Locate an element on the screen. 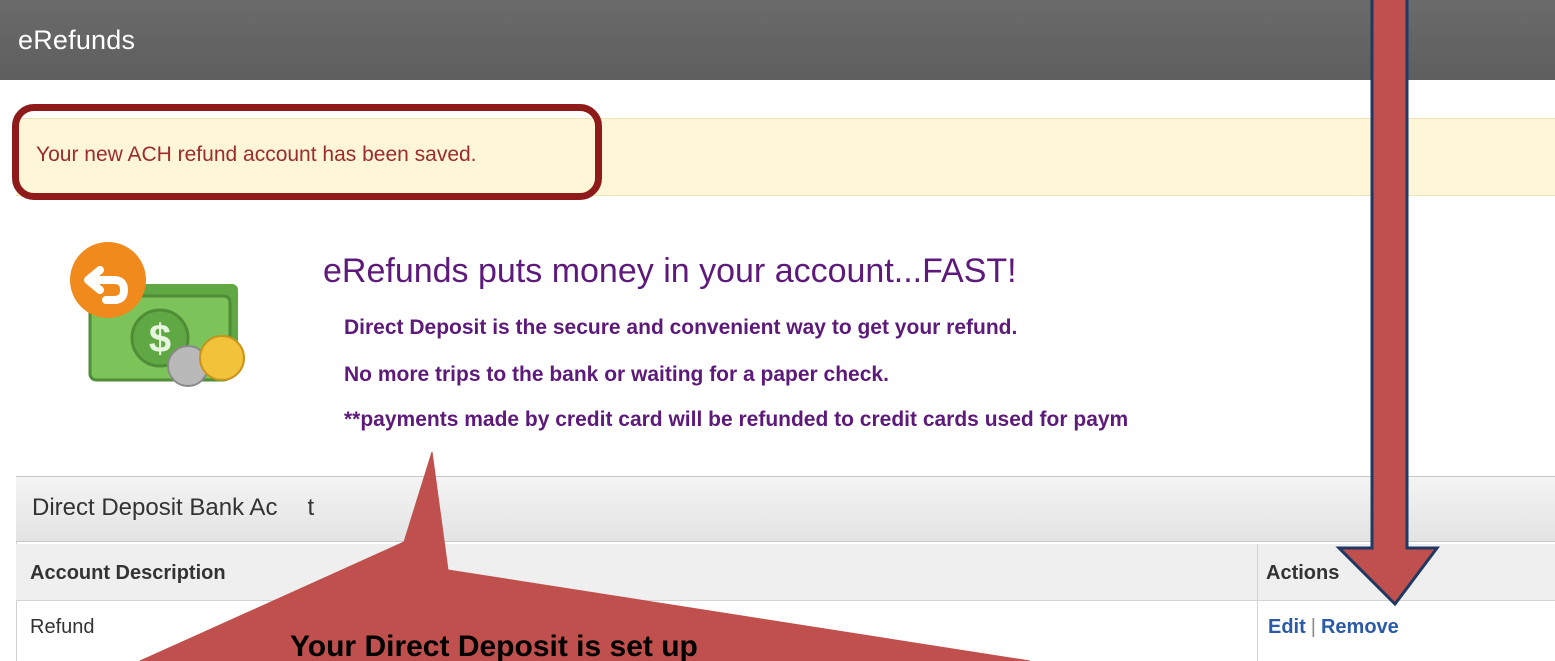  money-refund-icon: $ is located at coordinates (157, 314).